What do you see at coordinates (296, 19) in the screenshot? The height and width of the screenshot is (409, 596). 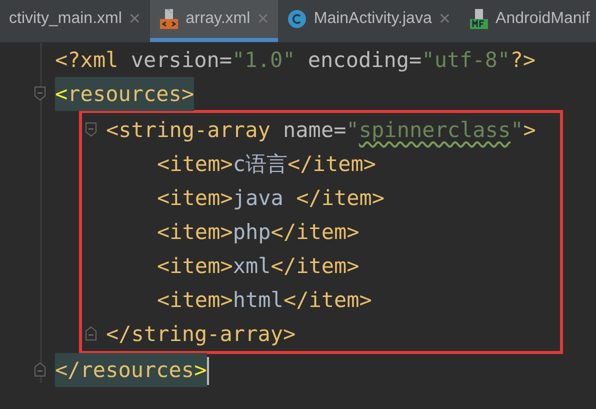 I see `class-icon` at bounding box center [296, 19].